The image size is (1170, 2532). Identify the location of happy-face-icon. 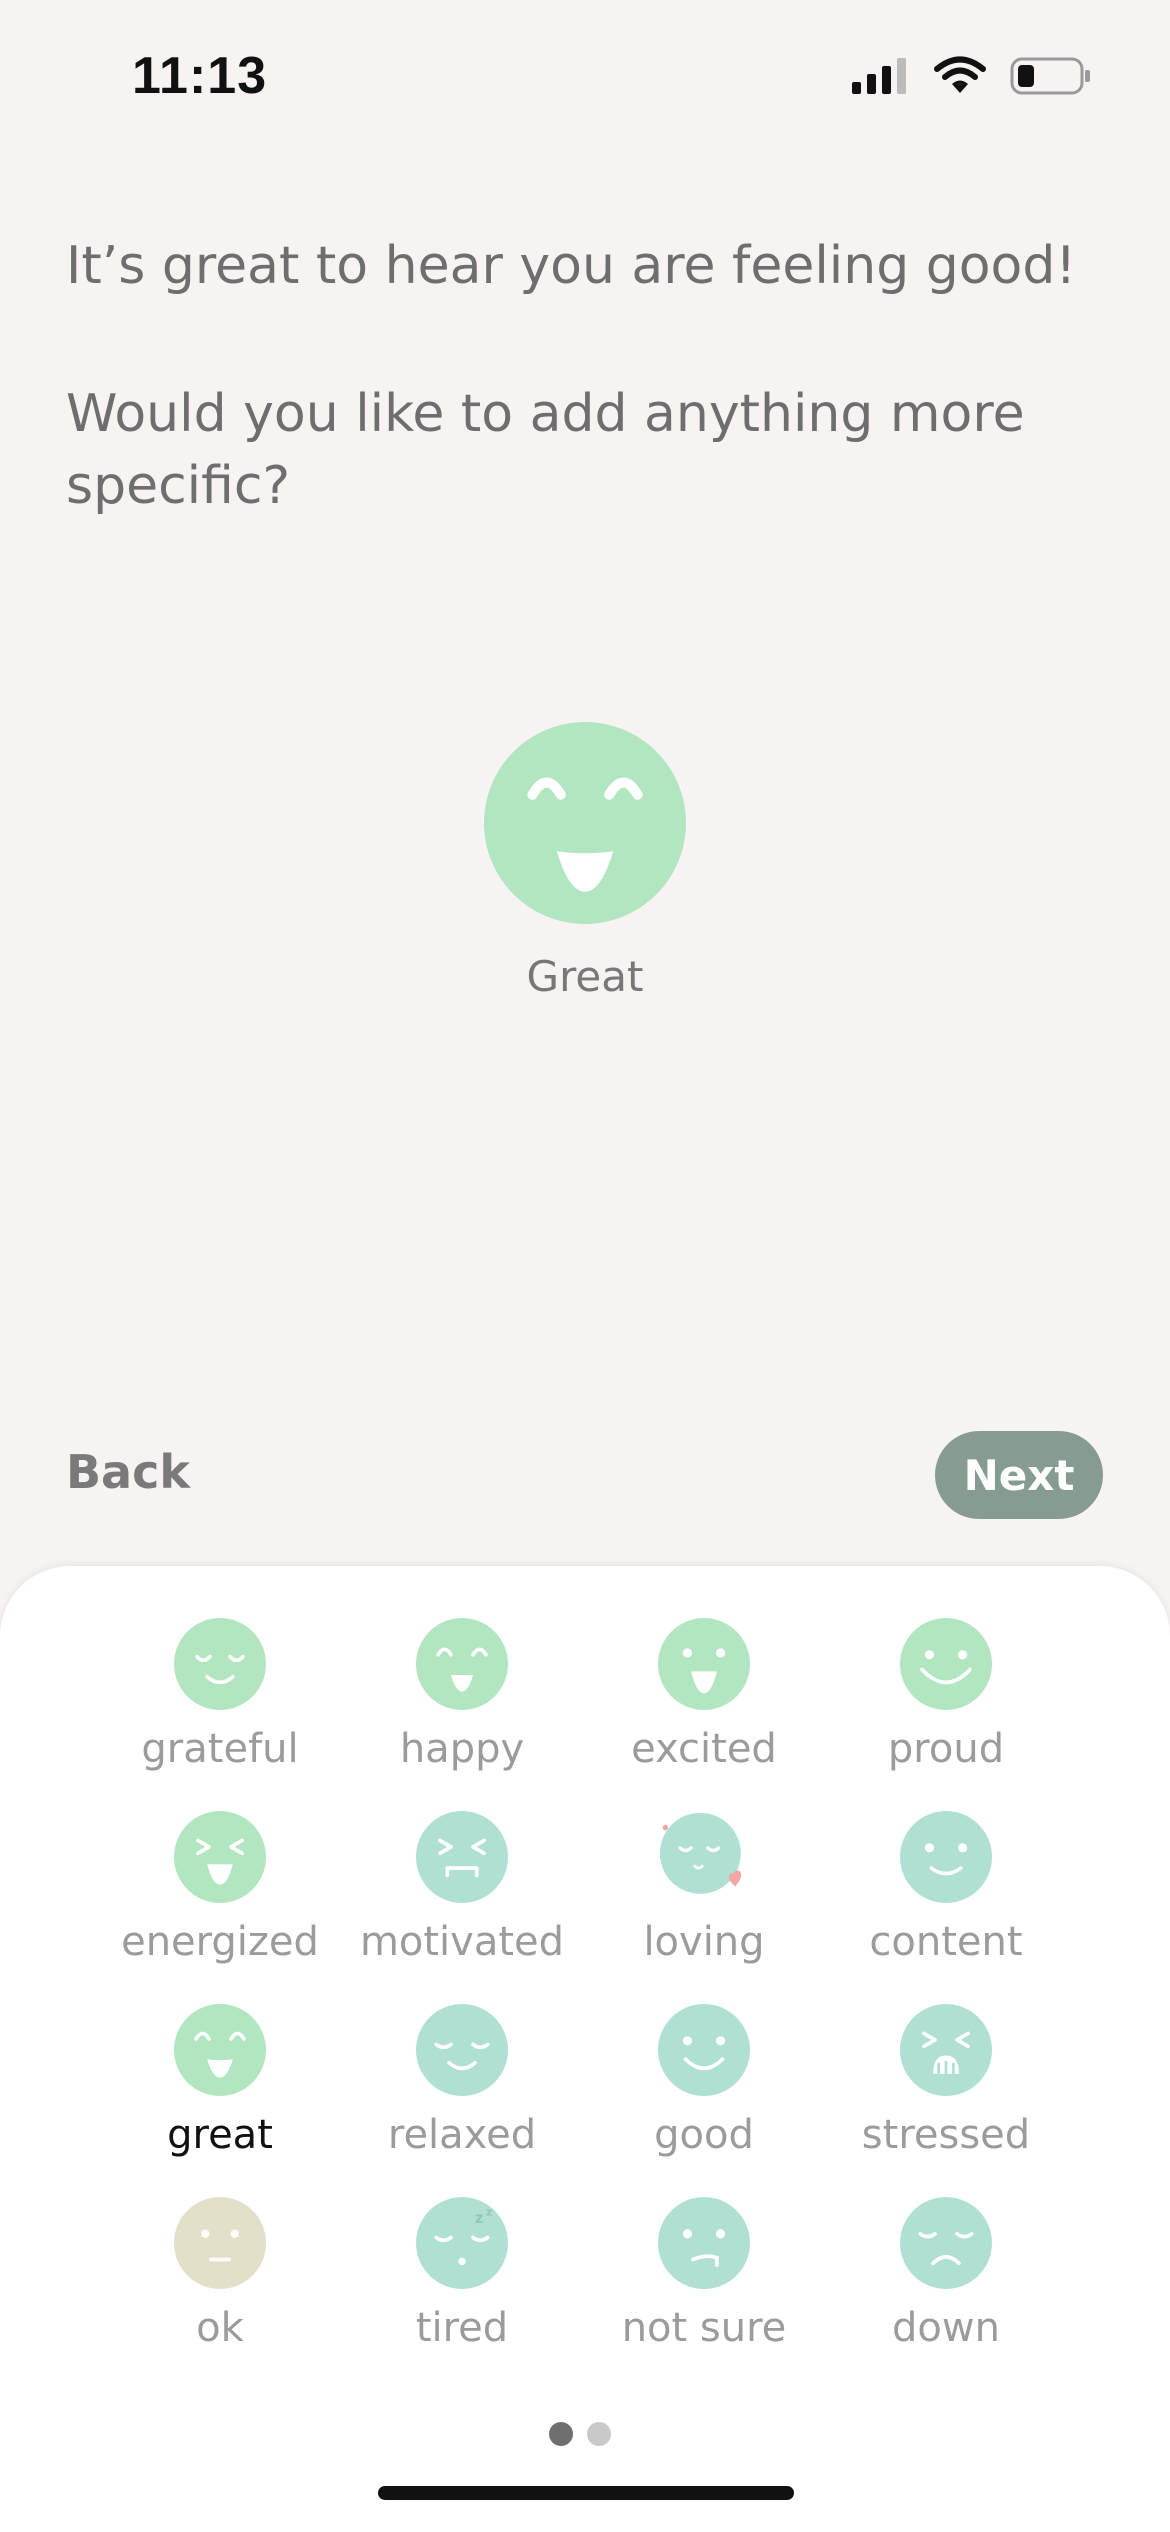
(462, 1664).